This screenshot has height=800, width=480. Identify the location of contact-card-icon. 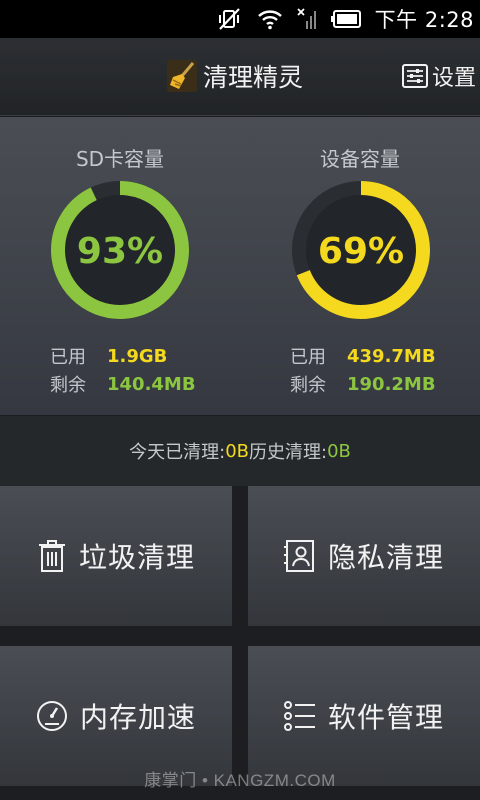
(298, 556).